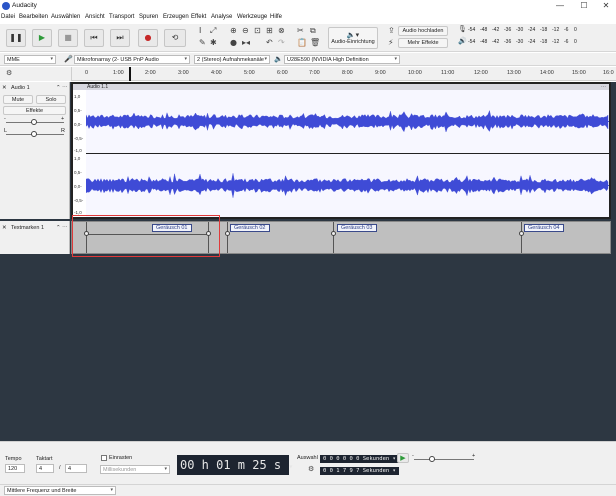 The width and height of the screenshot is (616, 496). Describe the element at coordinates (544, 228) in the screenshot. I see `label-geraeusch-04: Geräusch 04` at that location.